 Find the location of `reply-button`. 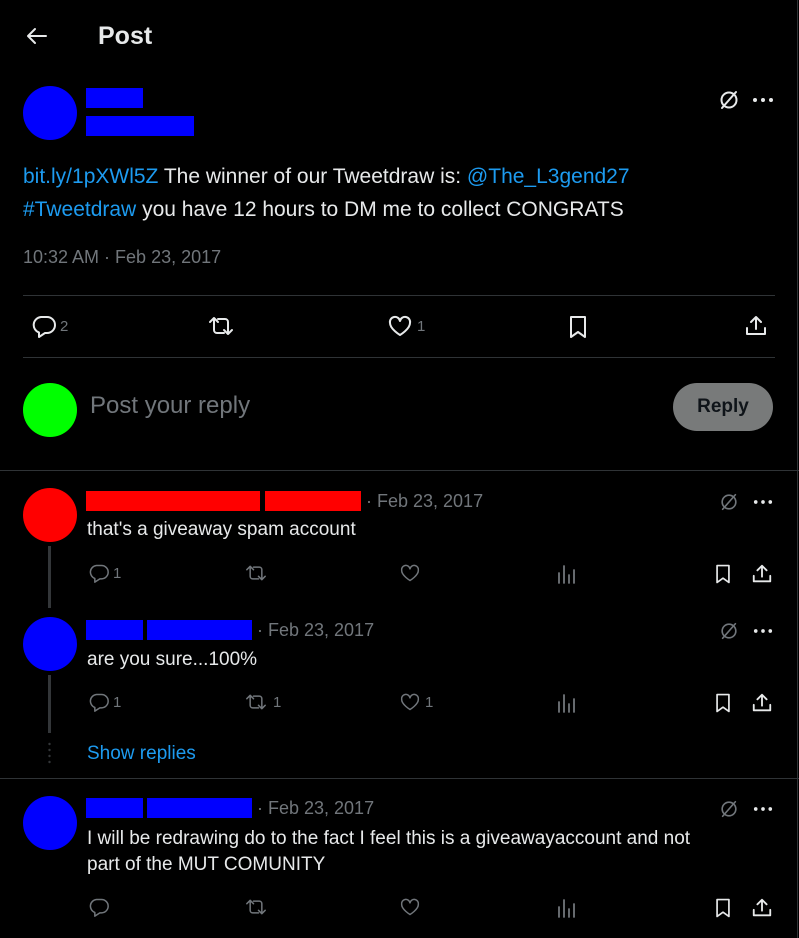

reply-button is located at coordinates (99, 907).